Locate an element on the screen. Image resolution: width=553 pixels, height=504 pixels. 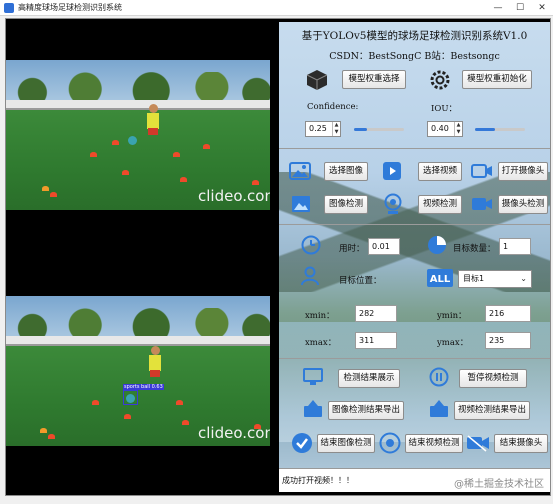
iou-label: IOU： is located at coordinates (444, 109).